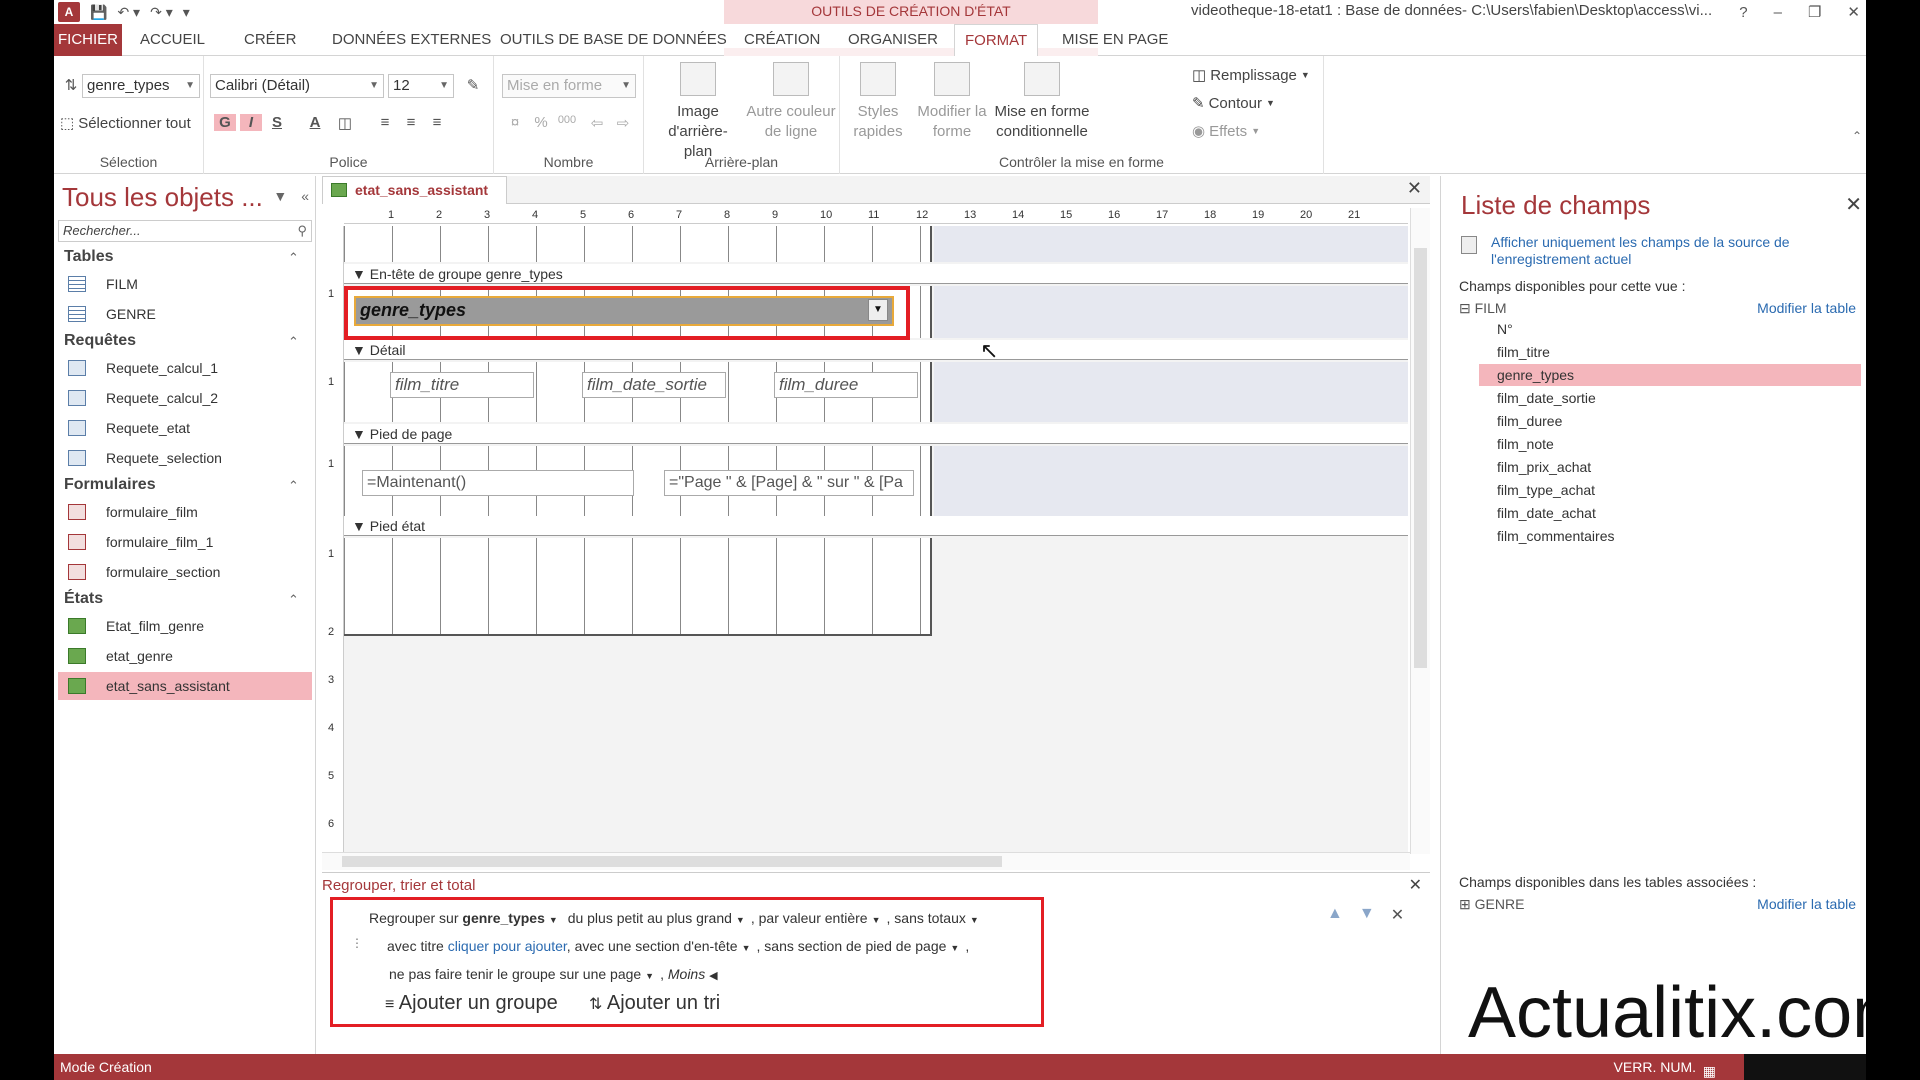  Describe the element at coordinates (672, 861) in the screenshot. I see `horizontal-scroll-thumb` at that location.